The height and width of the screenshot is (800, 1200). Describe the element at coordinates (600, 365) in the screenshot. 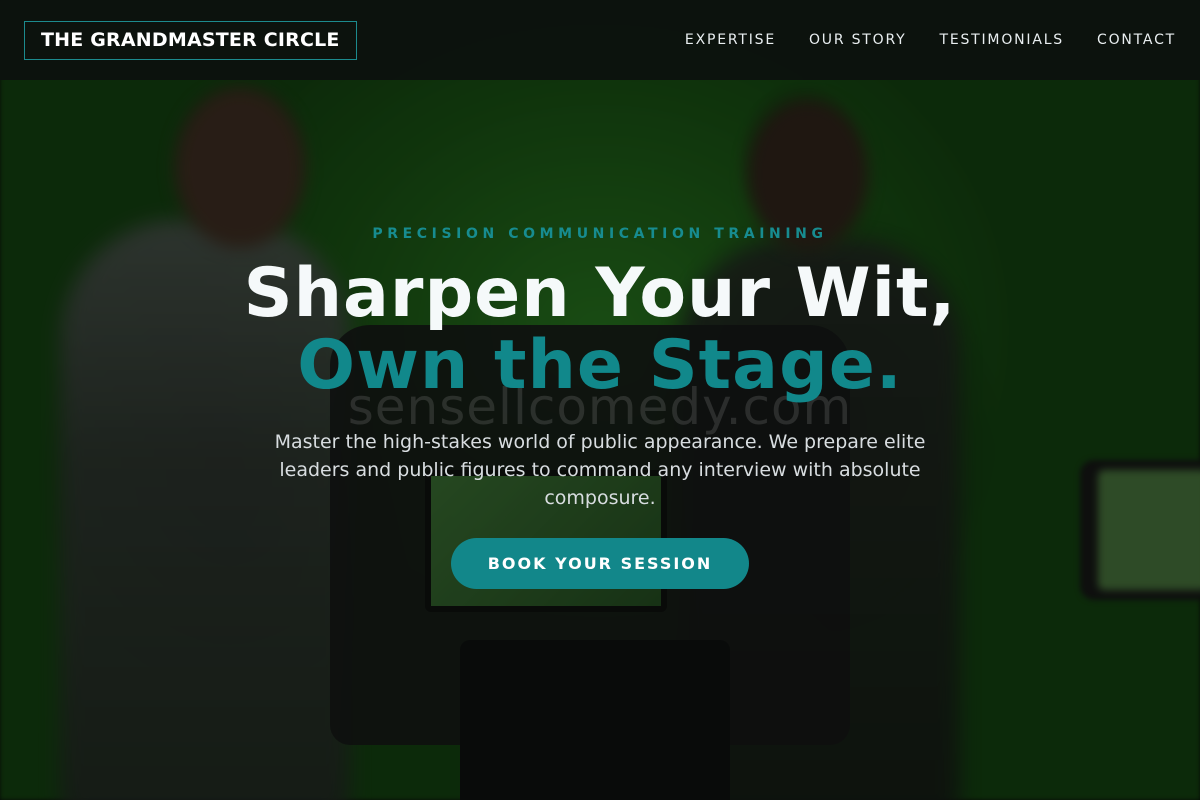

I see `headline-line-2: Own the Stage.` at that location.